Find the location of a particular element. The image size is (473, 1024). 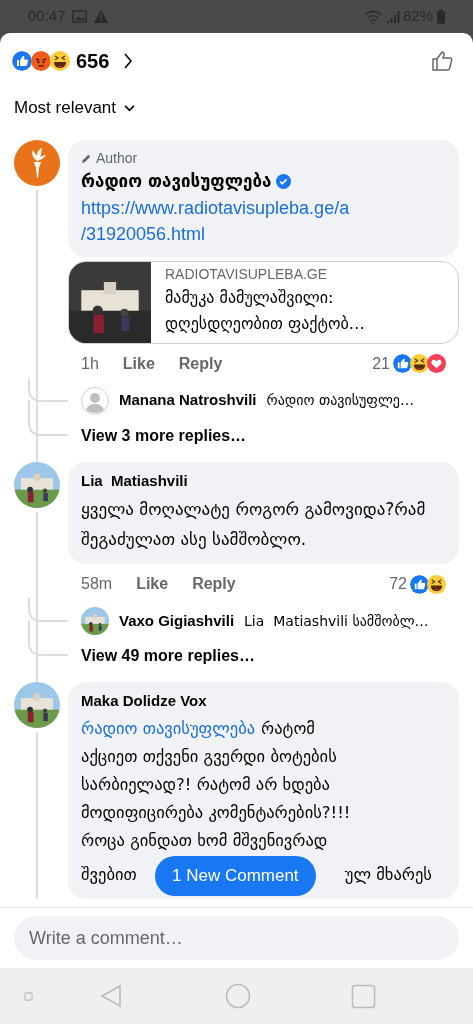

wifi-icon is located at coordinates (372, 16).